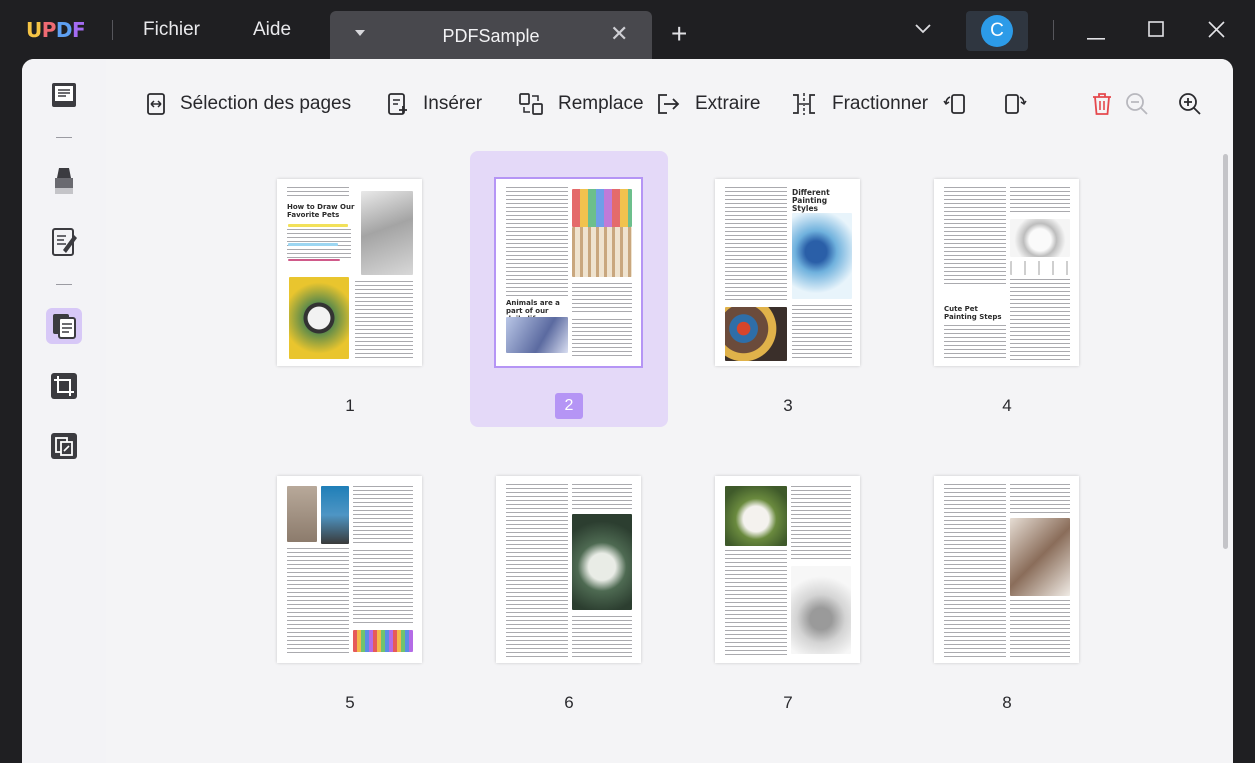 The height and width of the screenshot is (763, 1255). I want to click on highlighter-icon, so click(64, 181).